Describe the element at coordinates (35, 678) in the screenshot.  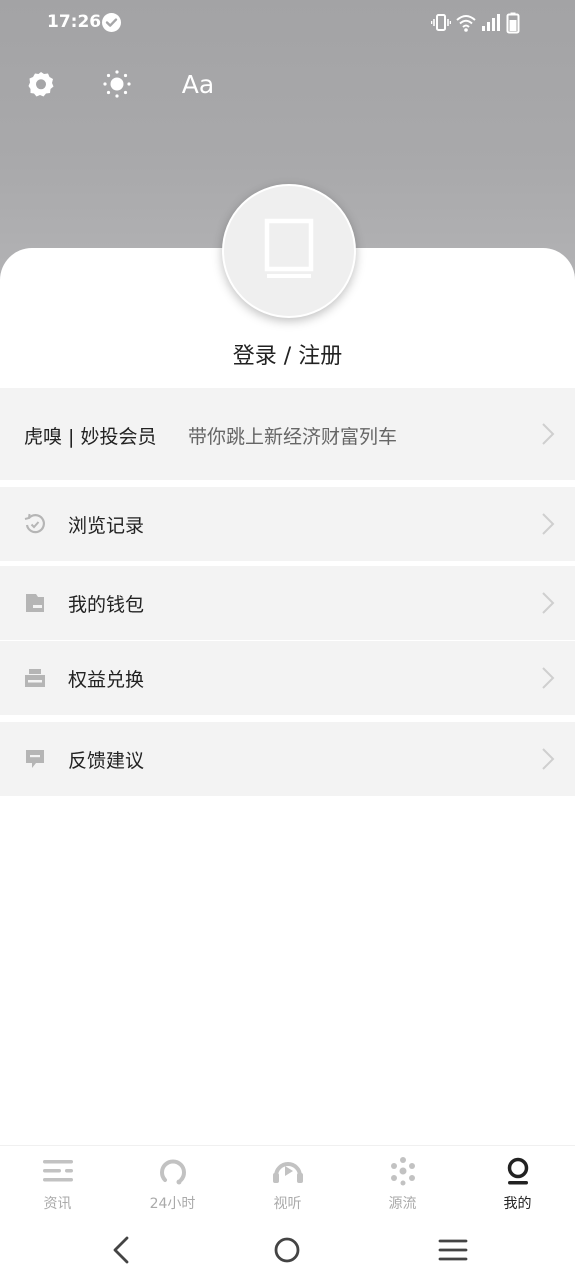
I see `exchange-icon` at that location.